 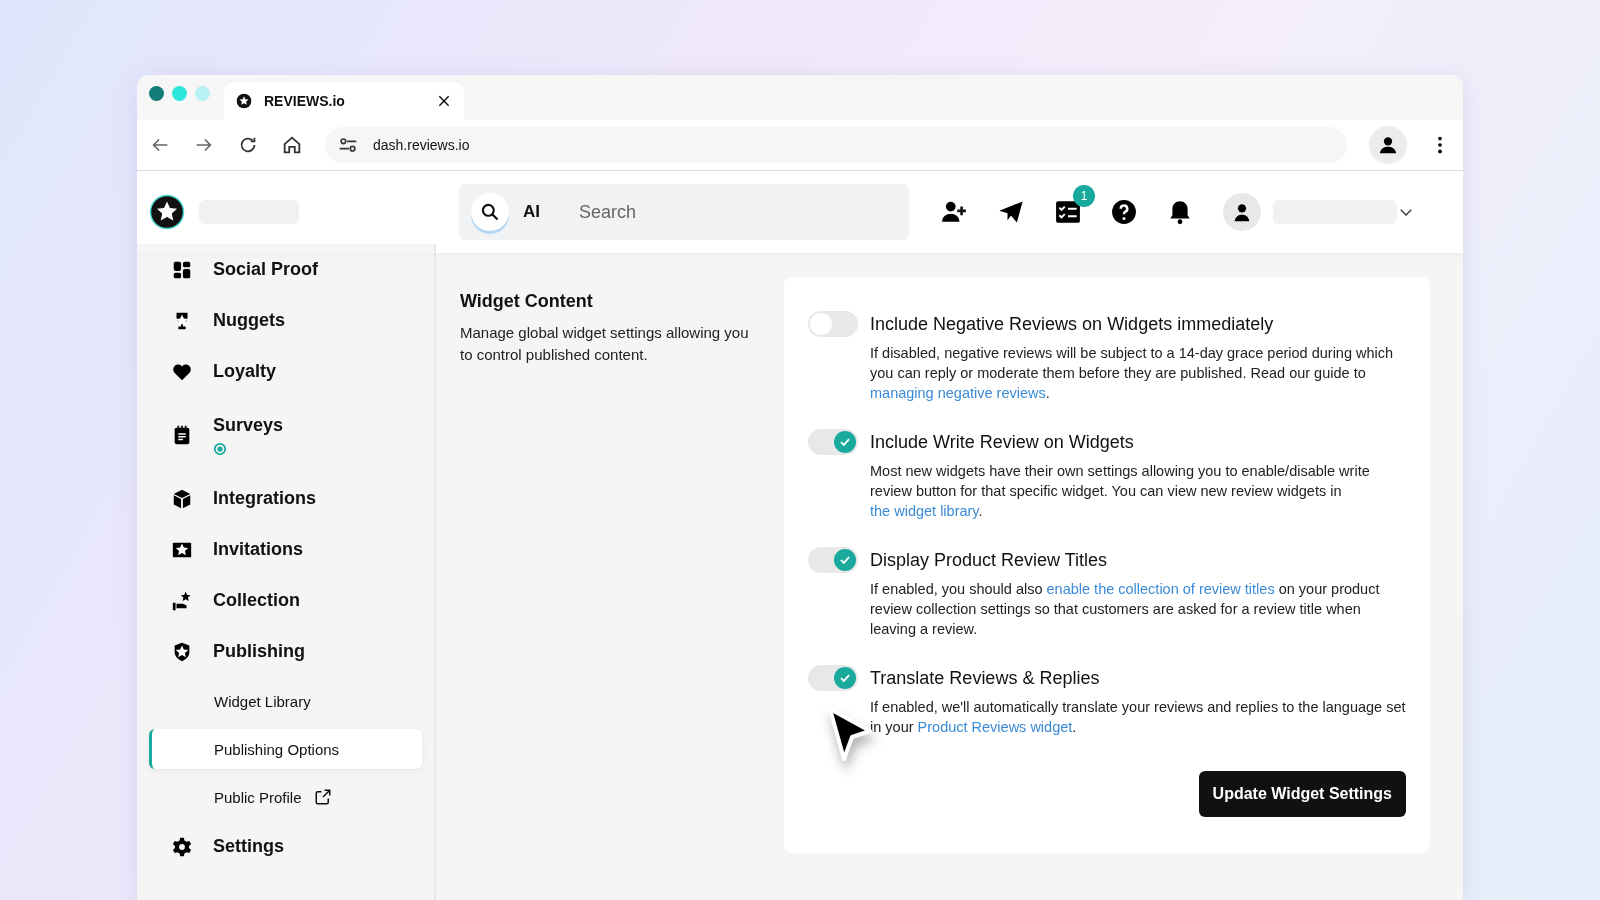 What do you see at coordinates (1138, 717) in the screenshot?
I see `setting-description: If enabled, we'll automatically translate your reviews and replies to the language set in your Product Reviews widget.` at bounding box center [1138, 717].